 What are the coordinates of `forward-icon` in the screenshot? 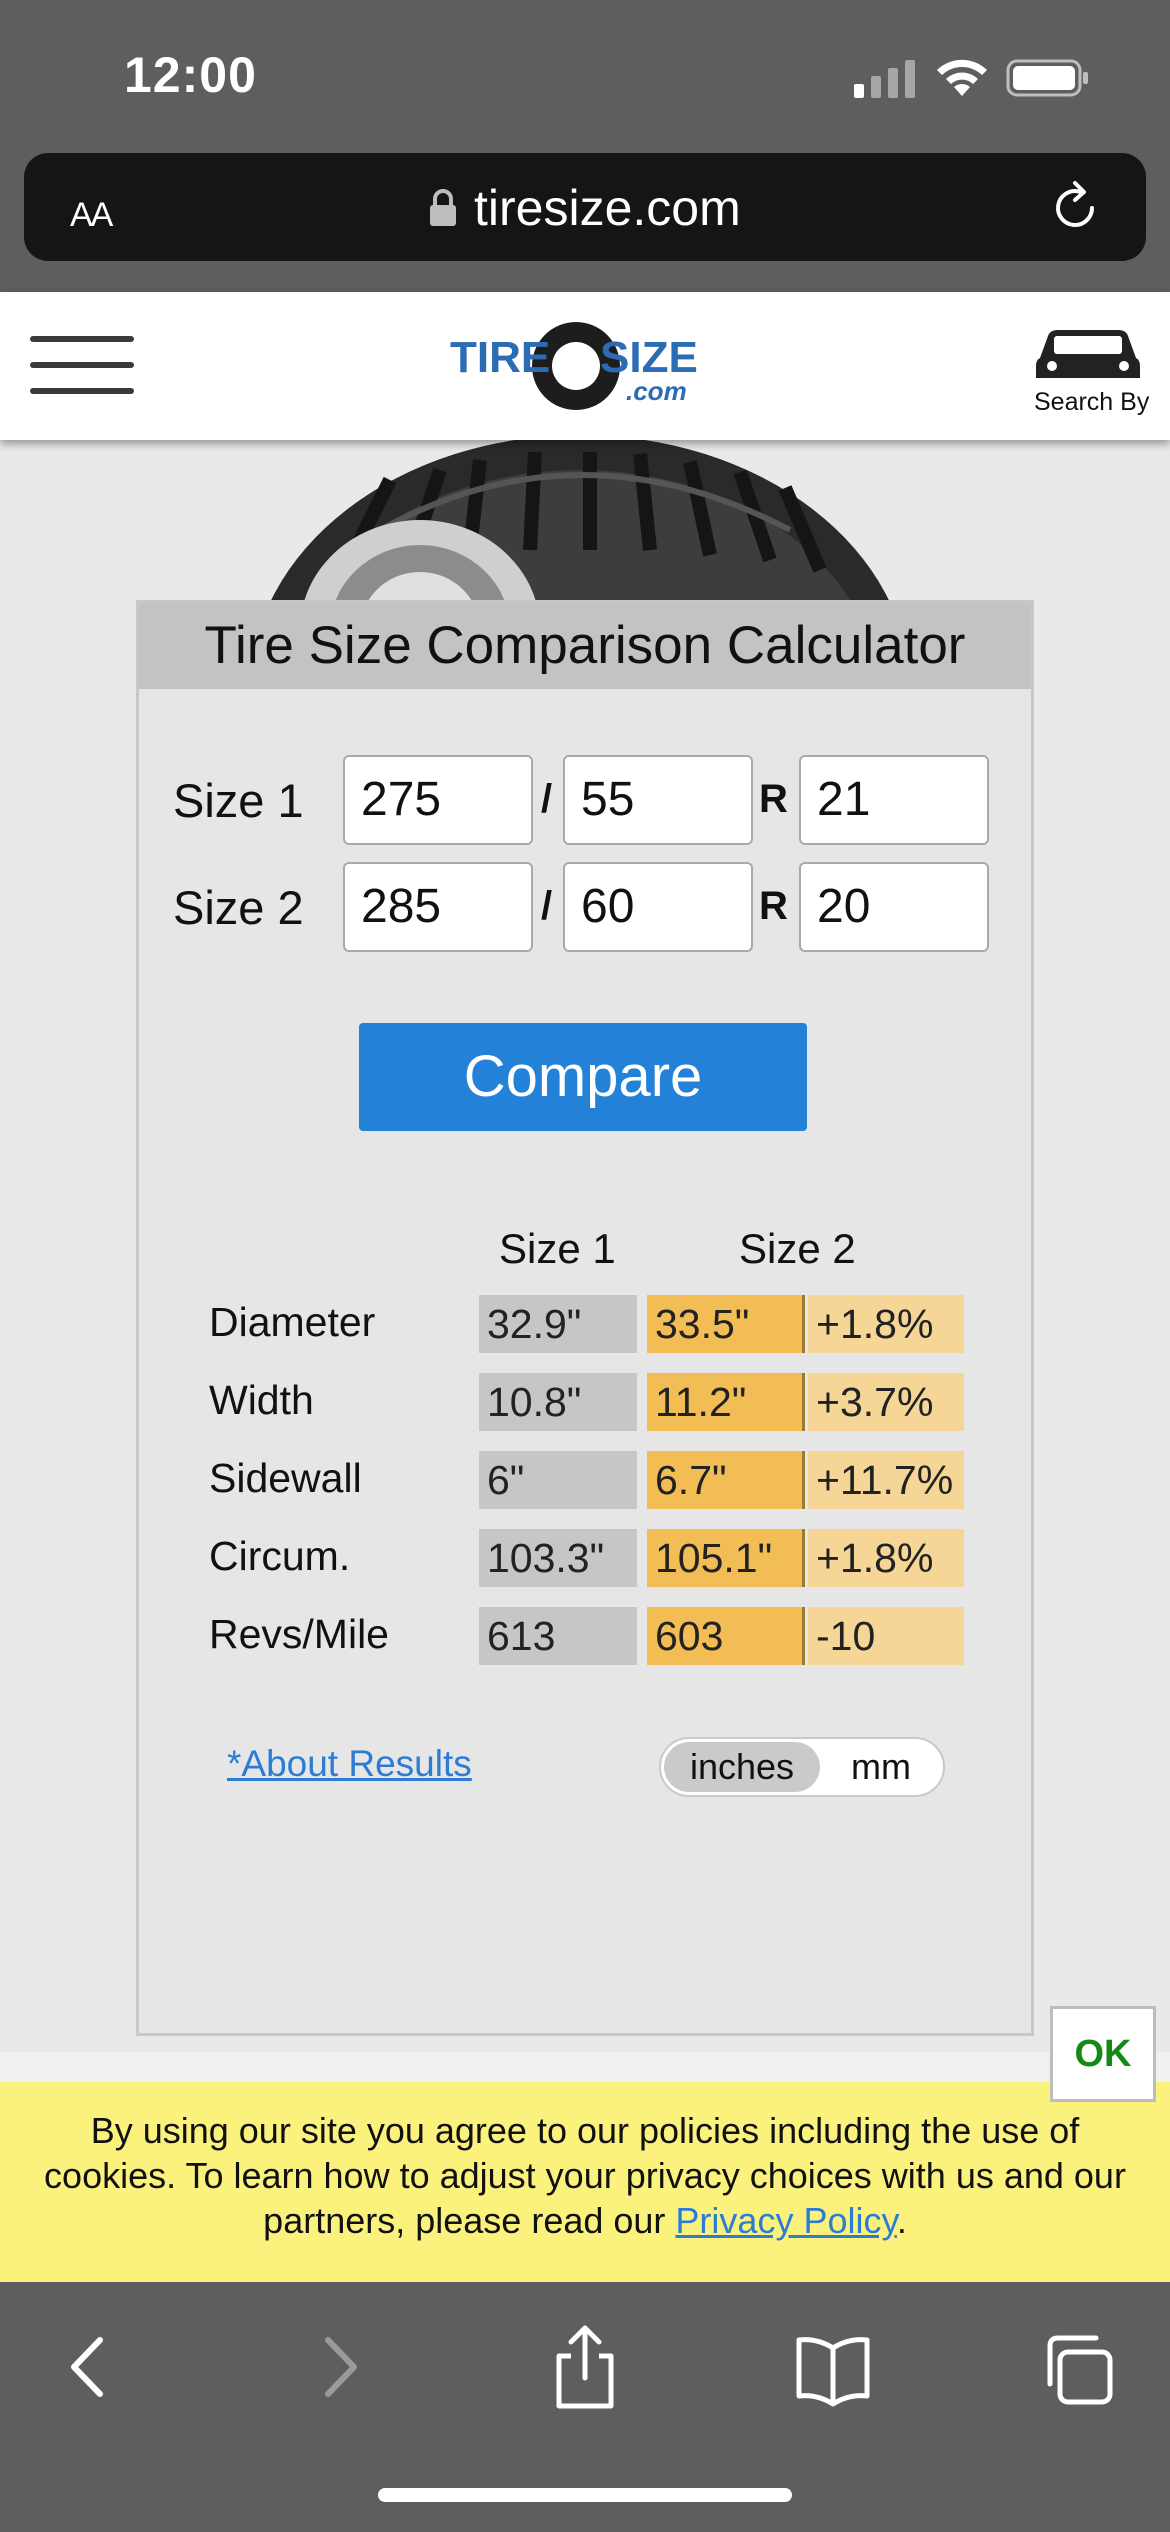 It's located at (340, 2367).